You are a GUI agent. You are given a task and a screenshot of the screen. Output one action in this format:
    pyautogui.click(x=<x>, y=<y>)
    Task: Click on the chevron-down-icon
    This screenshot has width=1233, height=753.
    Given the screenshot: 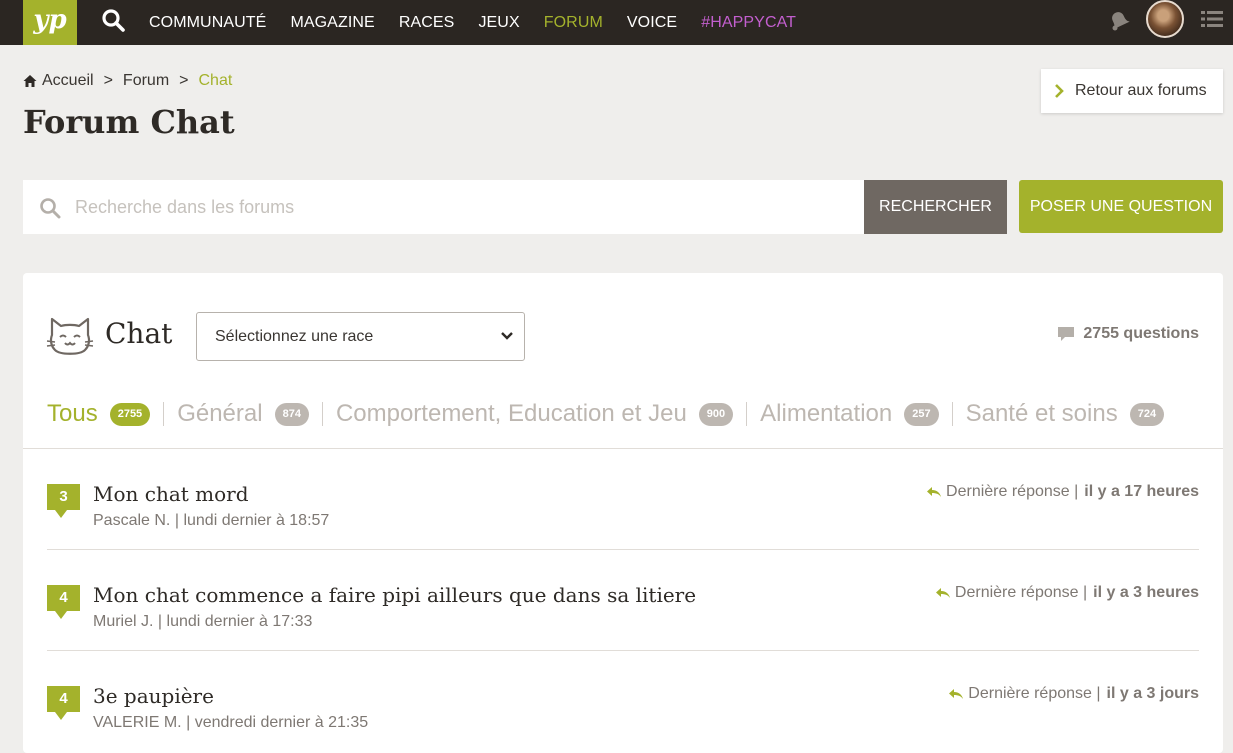 What is the action you would take?
    pyautogui.click(x=507, y=336)
    